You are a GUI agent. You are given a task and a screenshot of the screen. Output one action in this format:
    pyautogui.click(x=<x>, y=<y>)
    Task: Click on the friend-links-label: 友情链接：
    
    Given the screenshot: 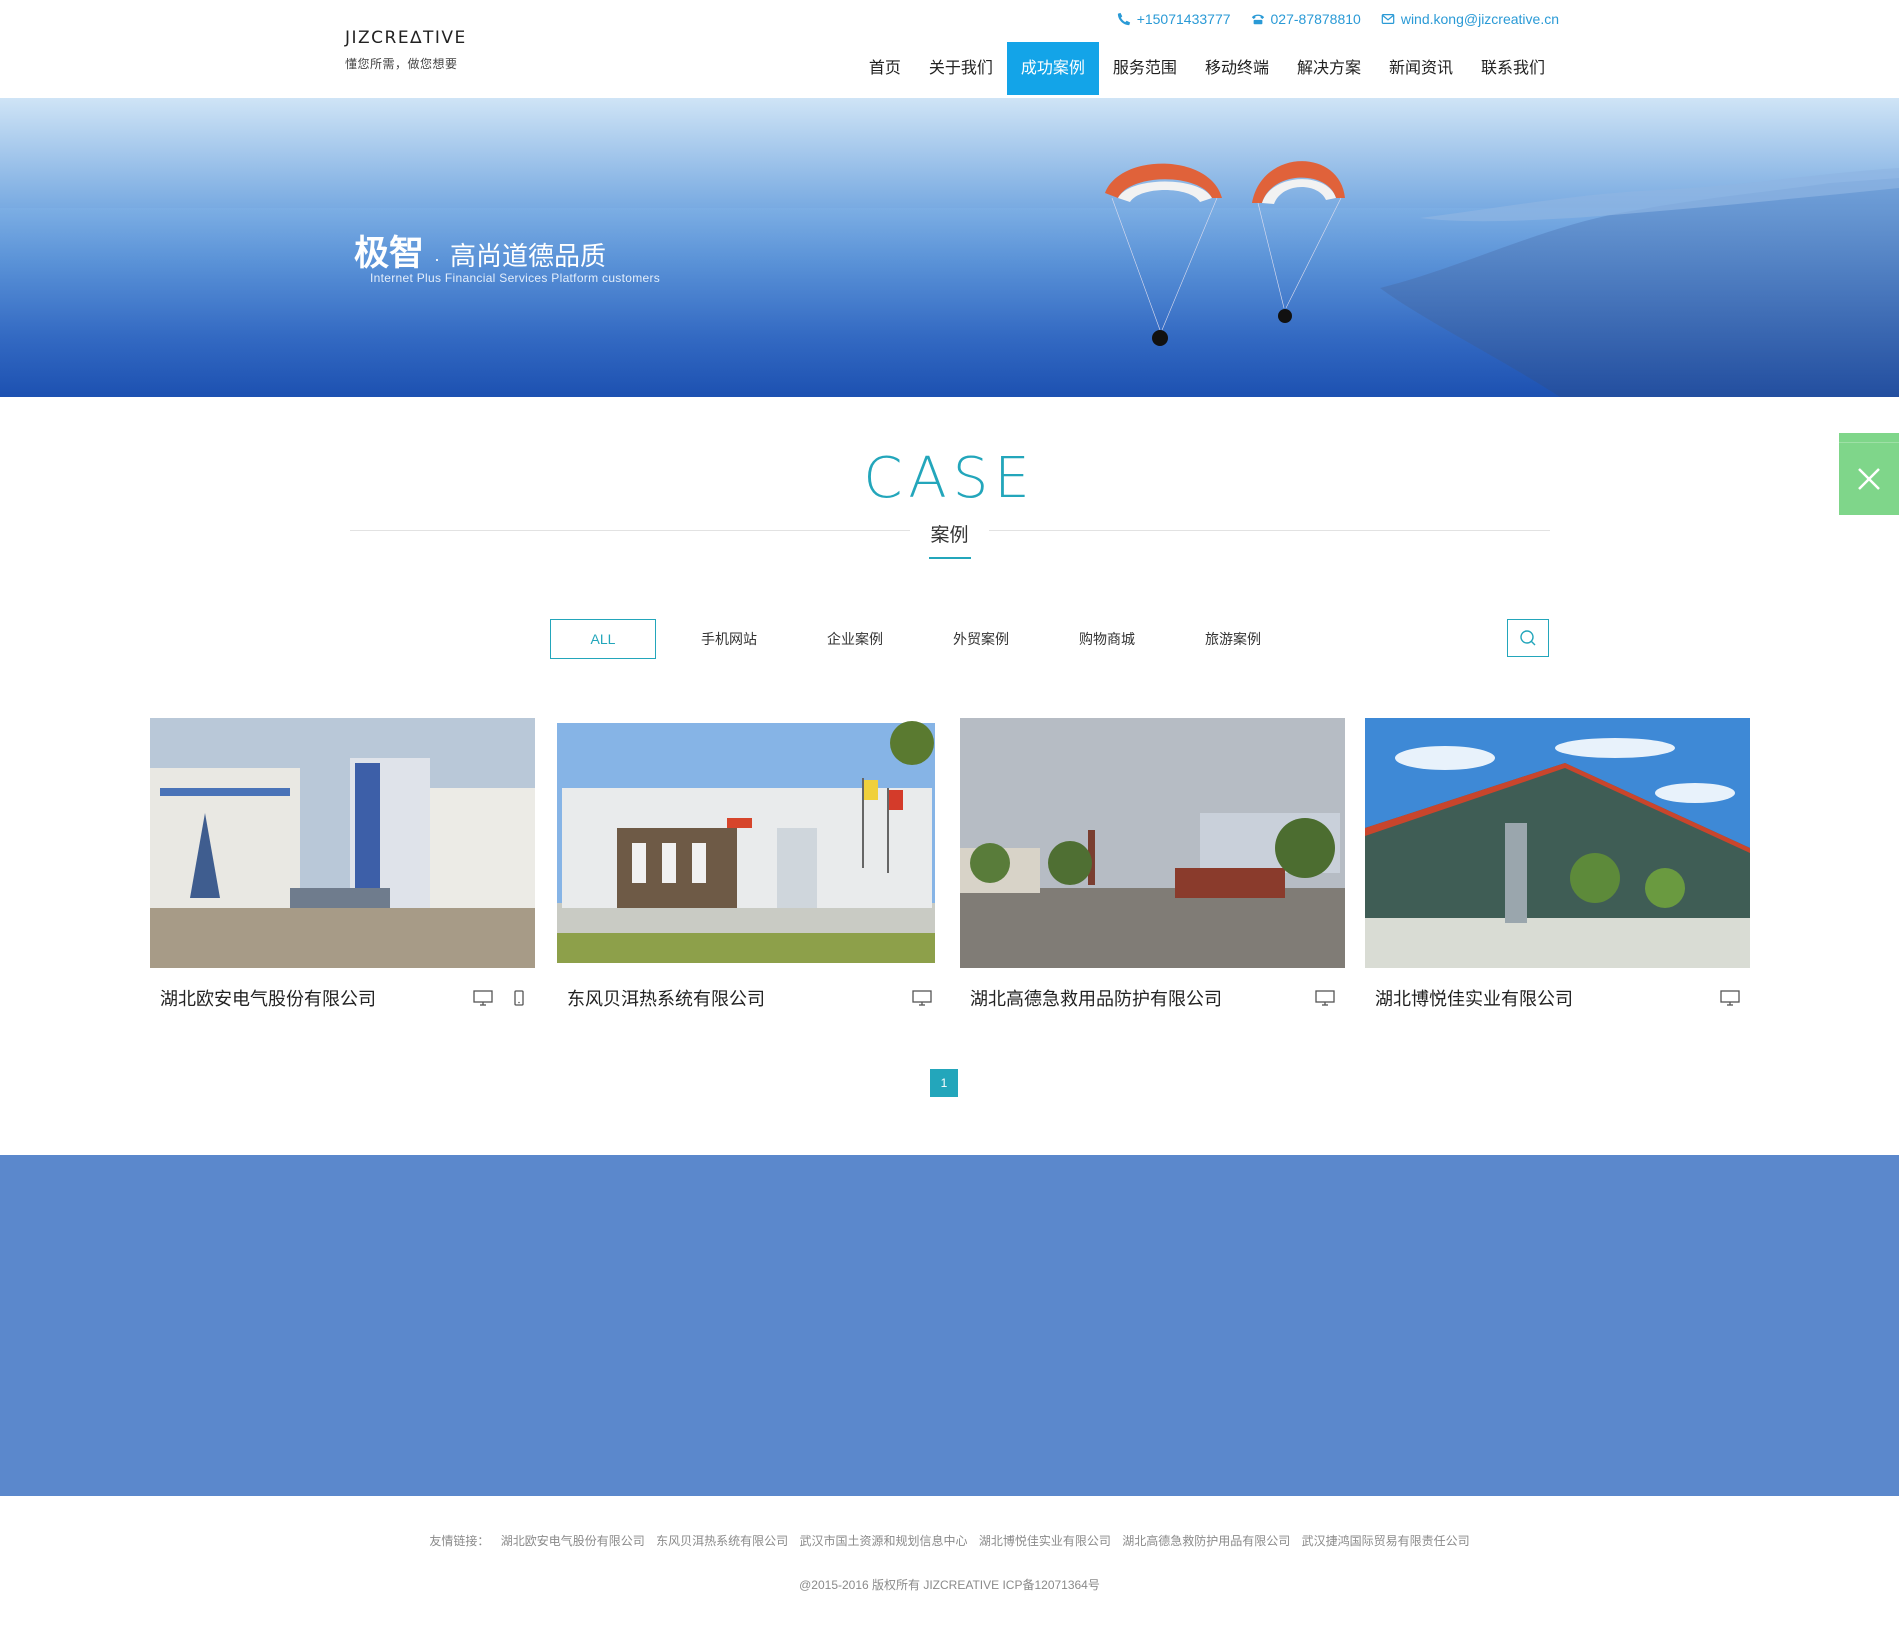 What is the action you would take?
    pyautogui.click(x=459, y=1541)
    